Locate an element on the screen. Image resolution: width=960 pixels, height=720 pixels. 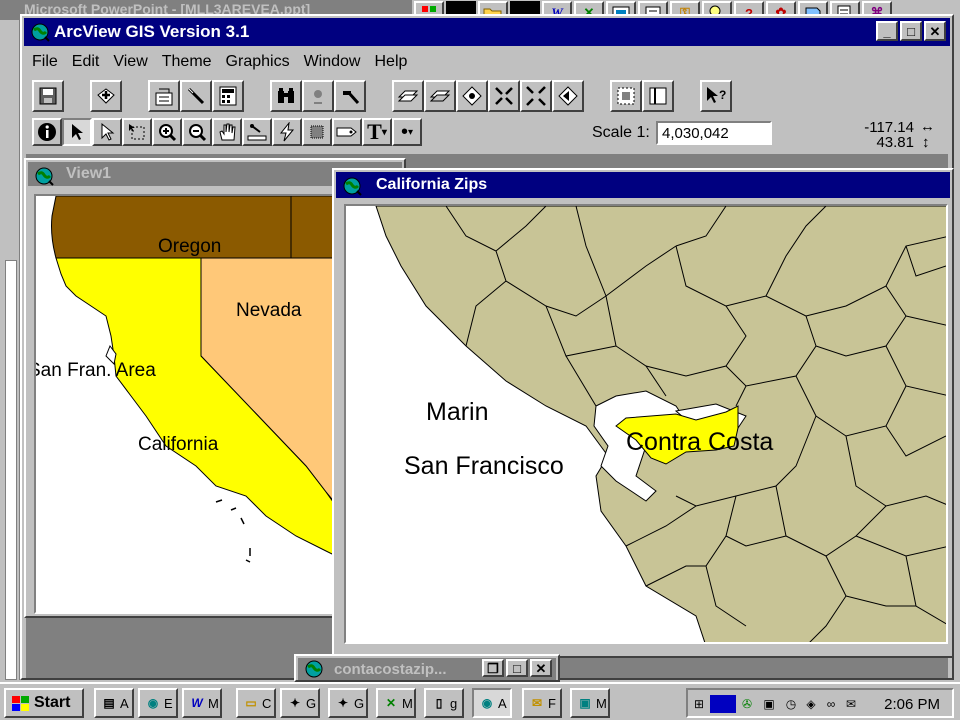
show-tabs-button is located at coordinates (658, 96).